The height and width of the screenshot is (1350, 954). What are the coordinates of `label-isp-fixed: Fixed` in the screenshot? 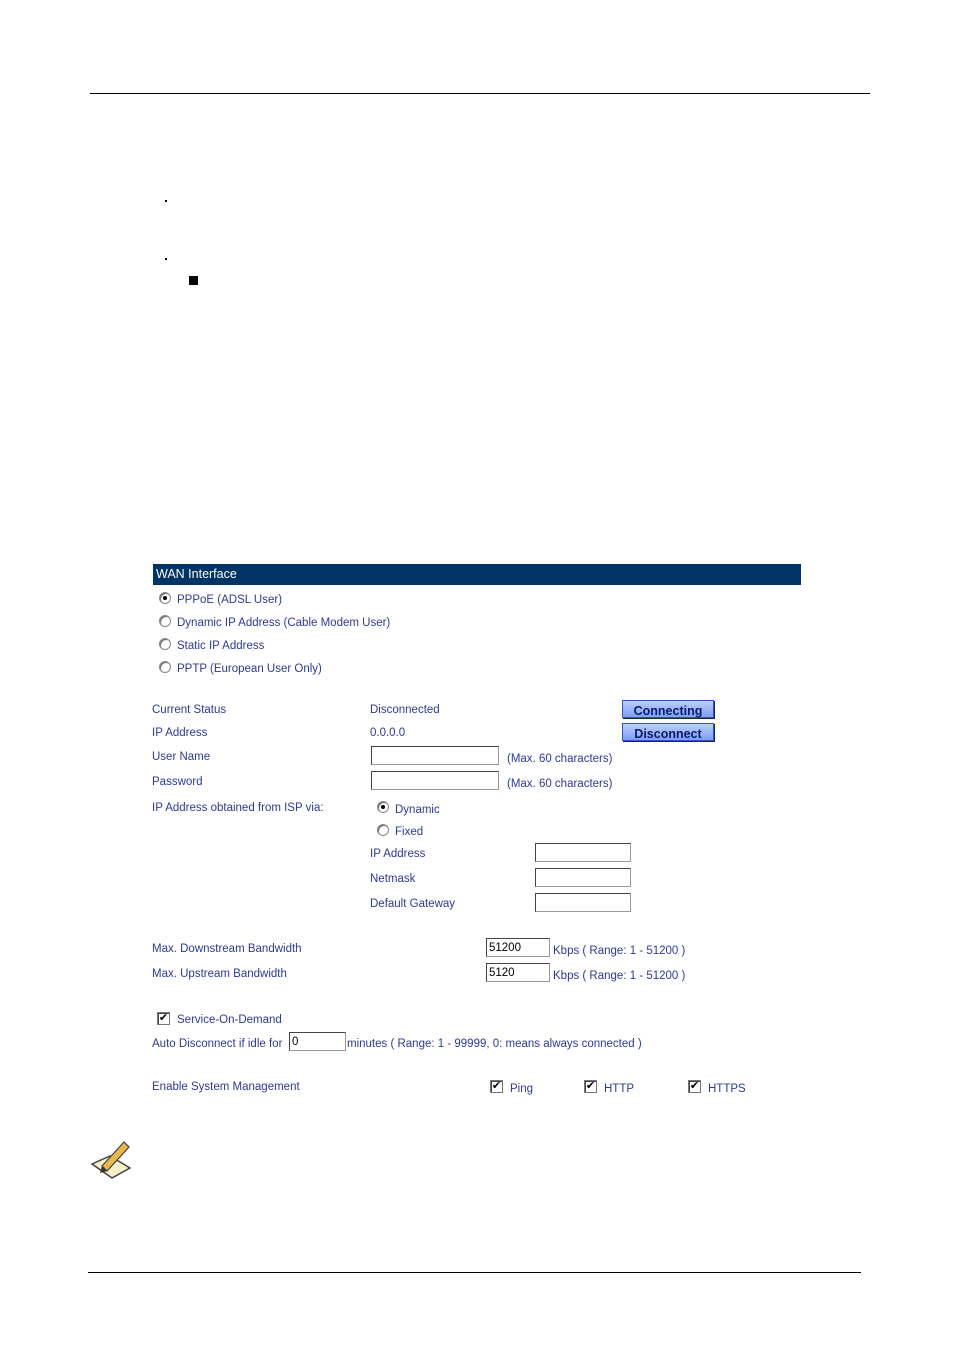 It's located at (409, 832).